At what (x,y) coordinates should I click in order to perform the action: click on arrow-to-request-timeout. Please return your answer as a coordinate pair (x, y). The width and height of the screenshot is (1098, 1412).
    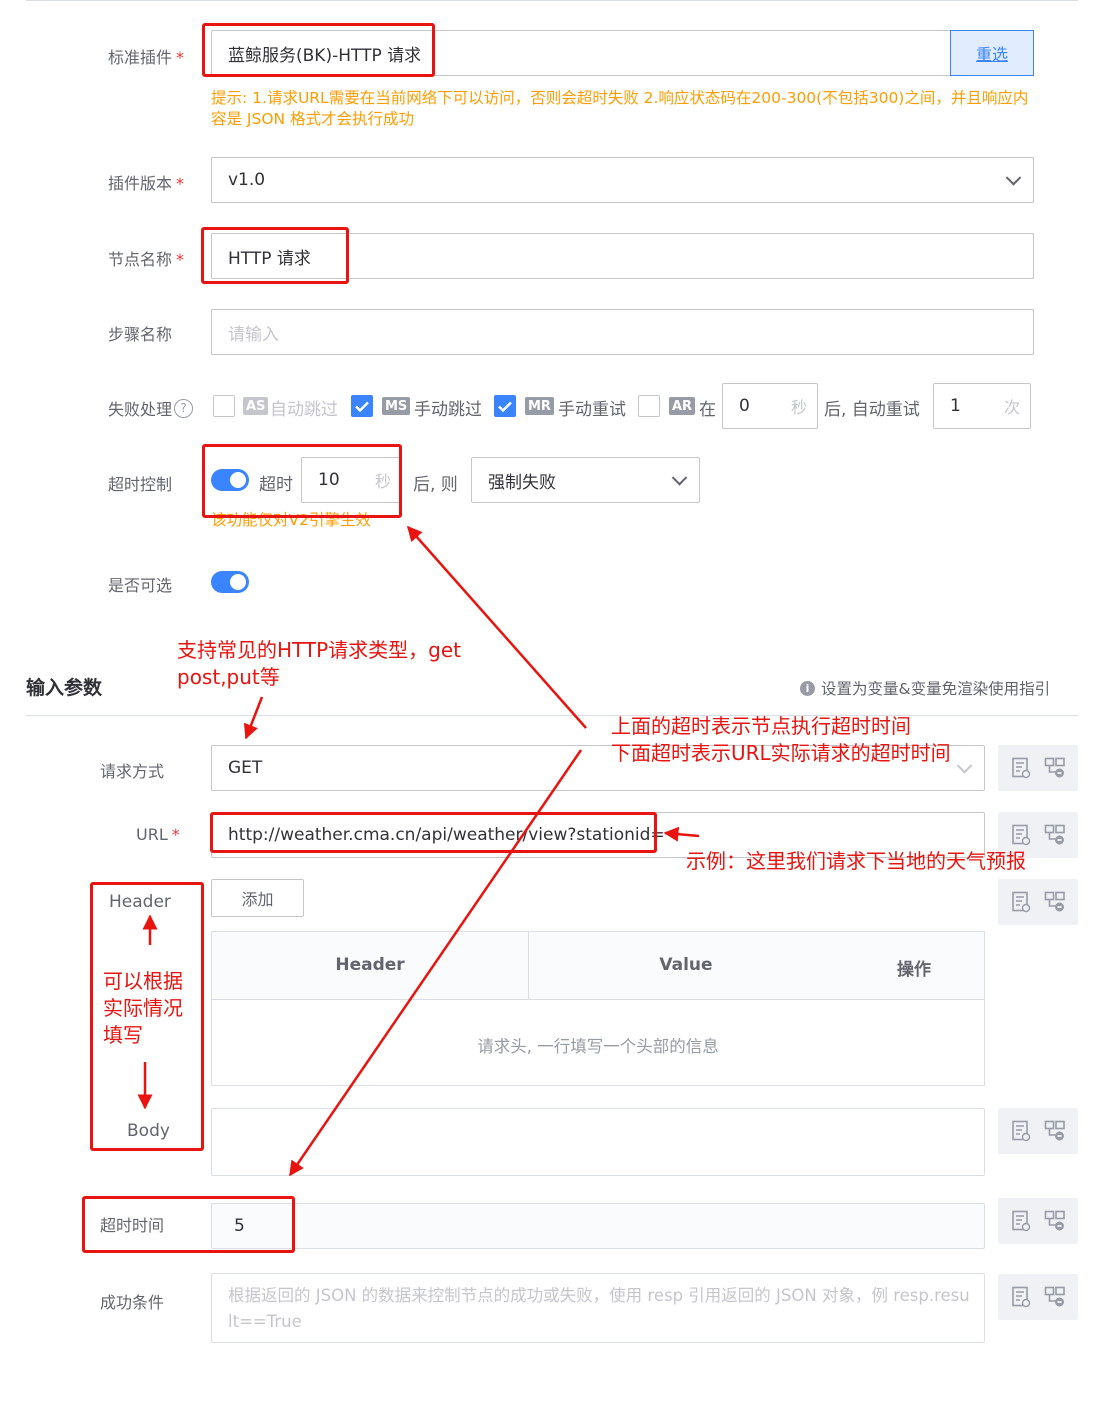
    Looking at the image, I should click on (435, 963).